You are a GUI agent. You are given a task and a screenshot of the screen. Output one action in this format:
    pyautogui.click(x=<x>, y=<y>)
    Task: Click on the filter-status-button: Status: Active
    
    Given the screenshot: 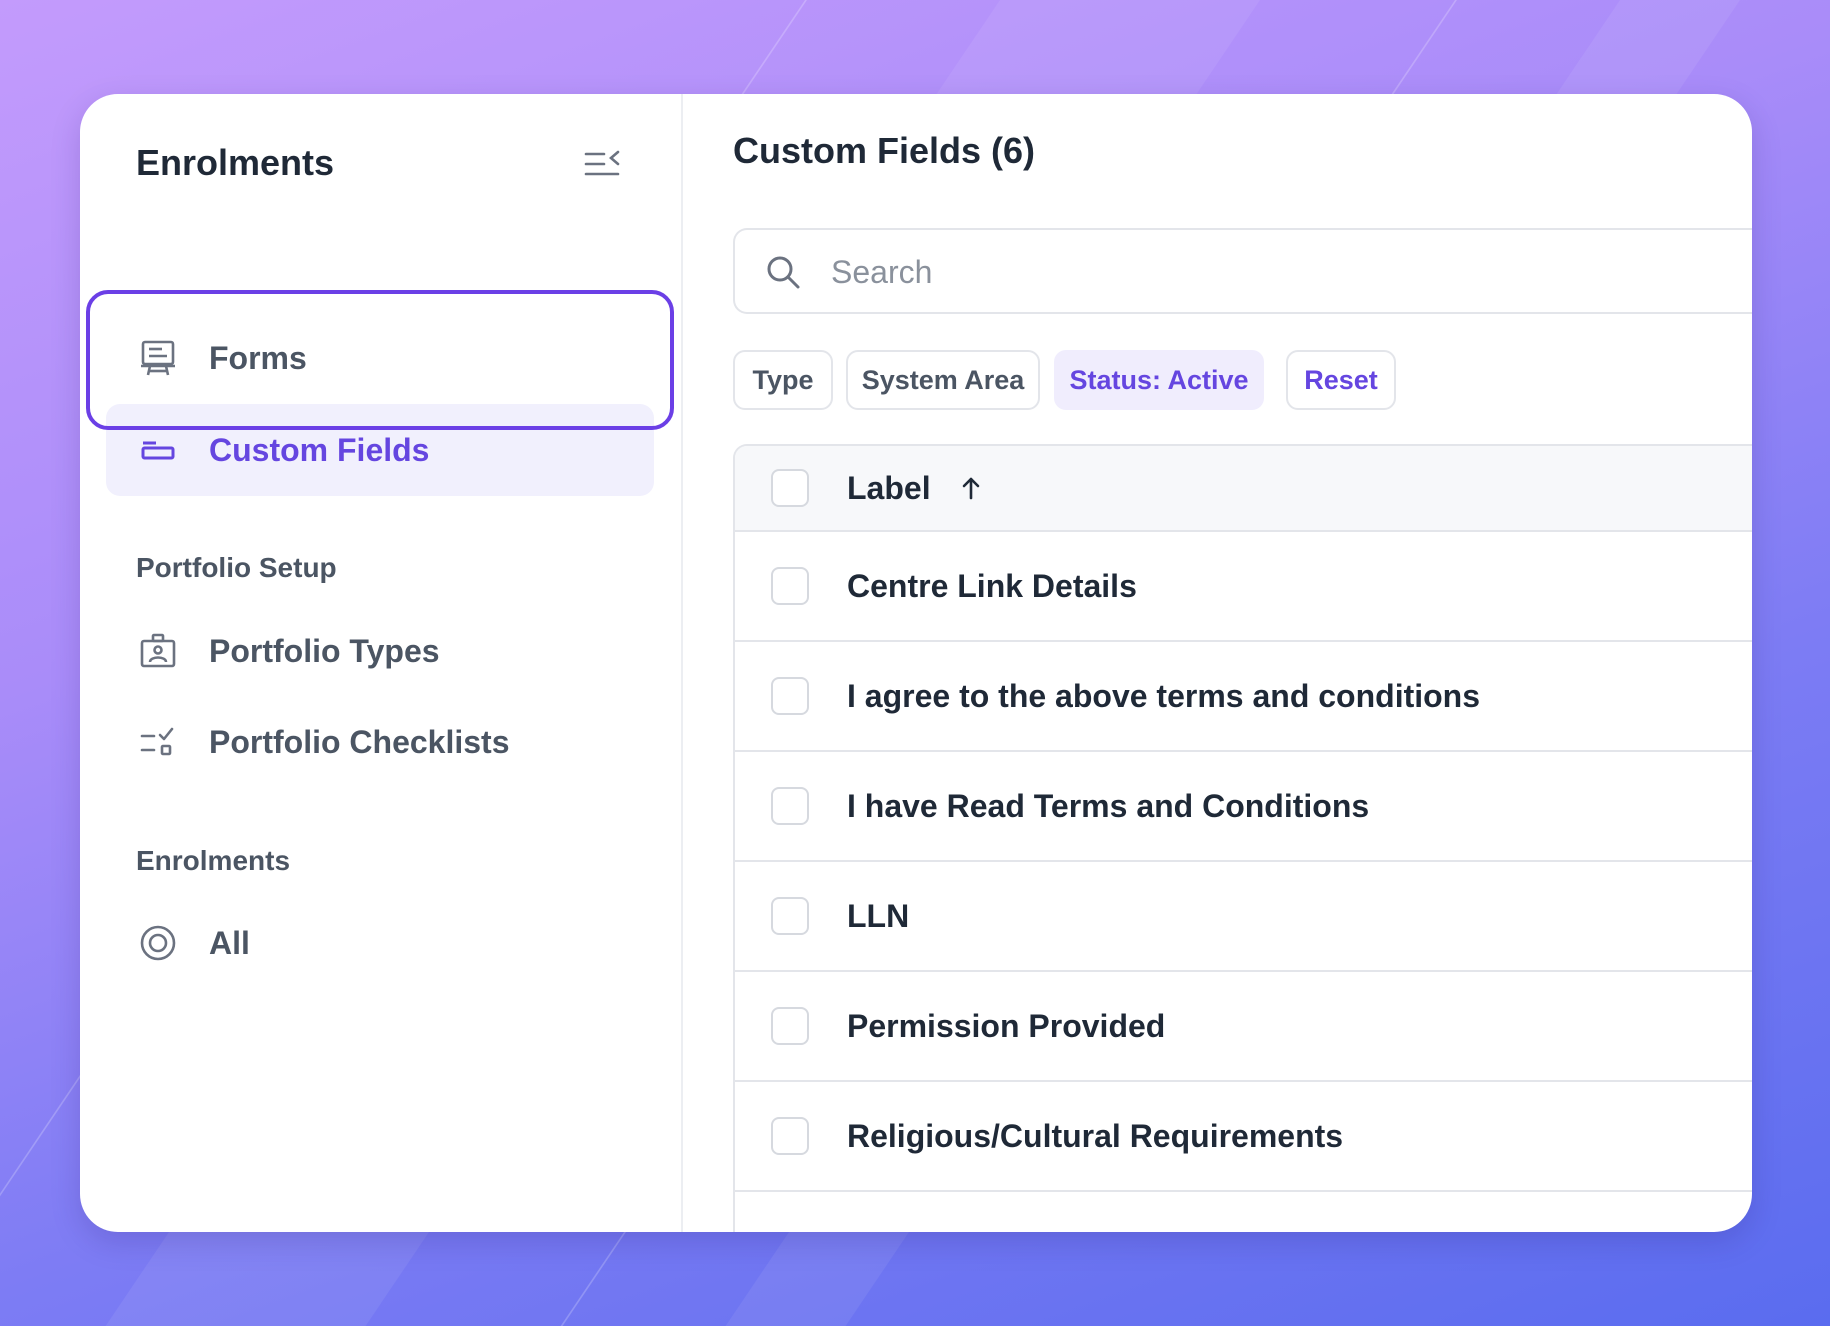 What is the action you would take?
    pyautogui.click(x=1159, y=380)
    